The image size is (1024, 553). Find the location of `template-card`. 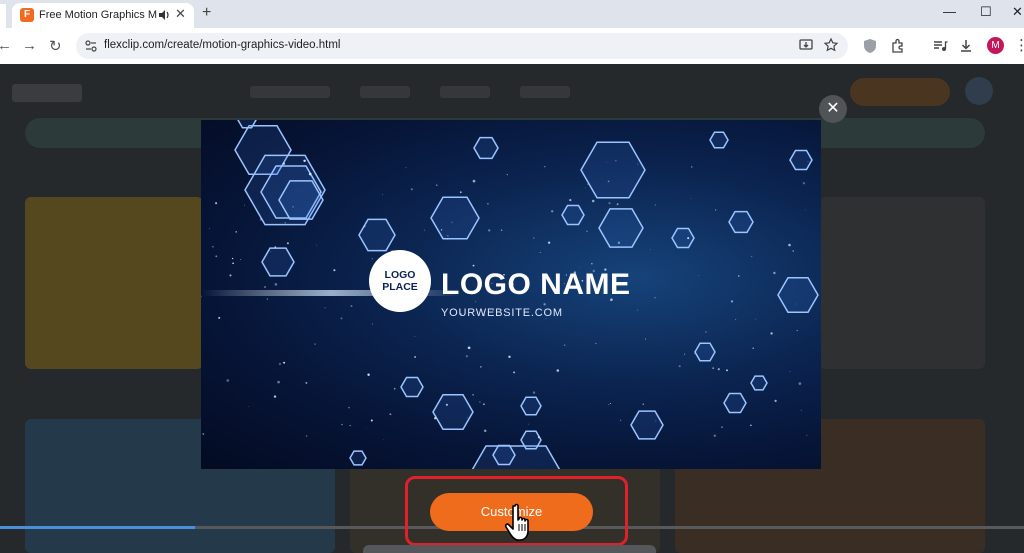

template-card is located at coordinates (902, 283).